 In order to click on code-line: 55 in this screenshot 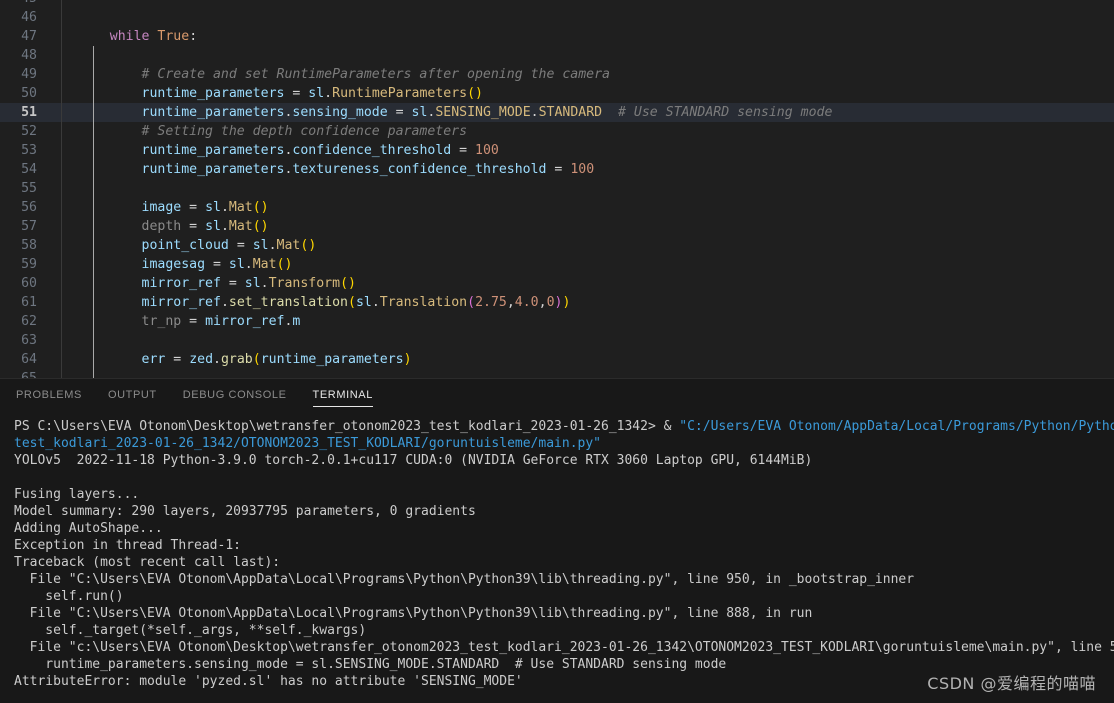, I will do `click(557, 188)`.